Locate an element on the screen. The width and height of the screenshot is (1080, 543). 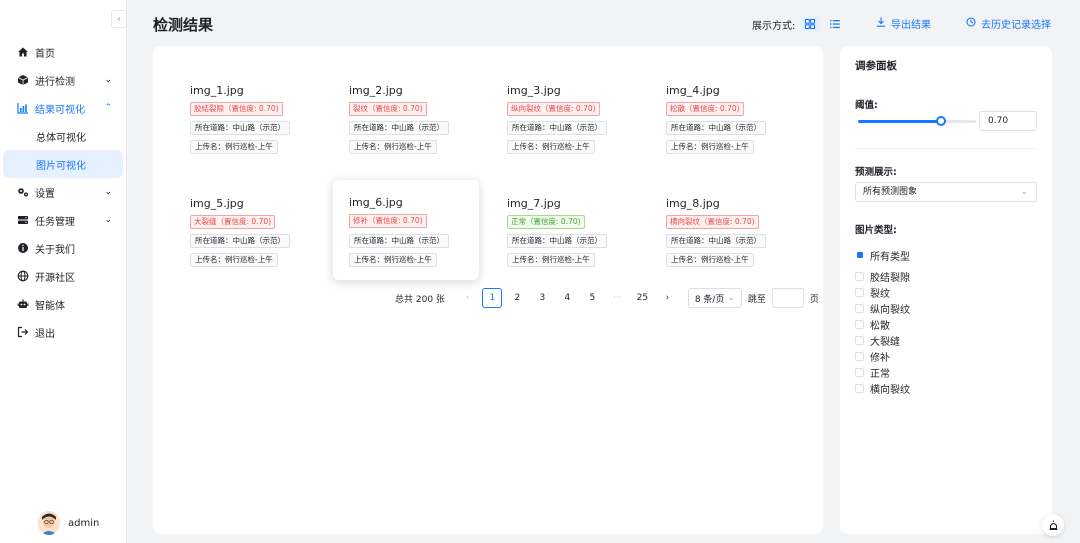
type-checkbox: 松散 is located at coordinates (882, 324).